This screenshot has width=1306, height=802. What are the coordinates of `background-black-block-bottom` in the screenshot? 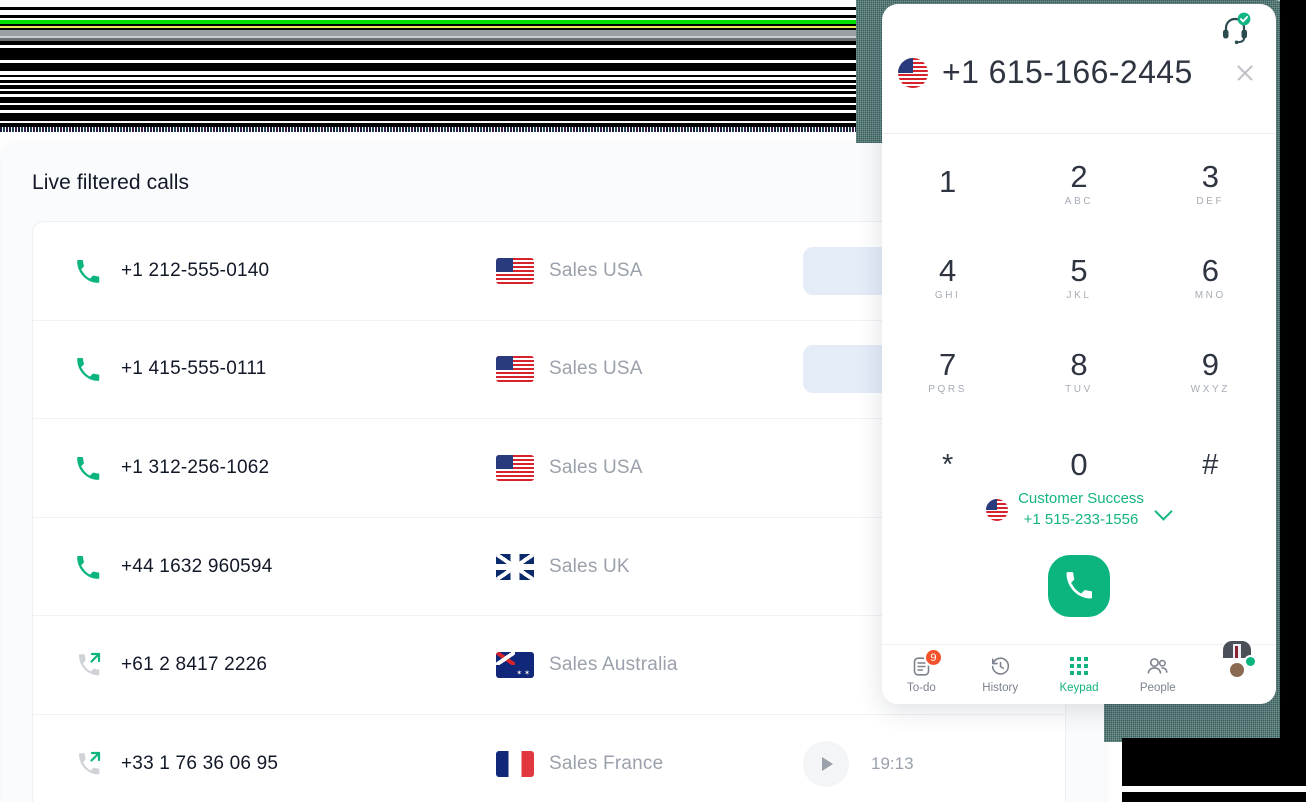 It's located at (1214, 797).